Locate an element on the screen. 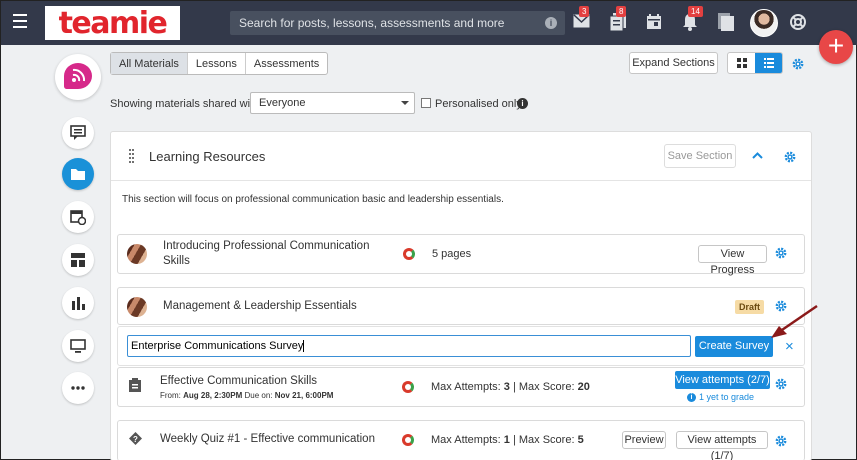 Image resolution: width=857 pixels, height=460 pixels. clipboard-icon is located at coordinates (135, 385).